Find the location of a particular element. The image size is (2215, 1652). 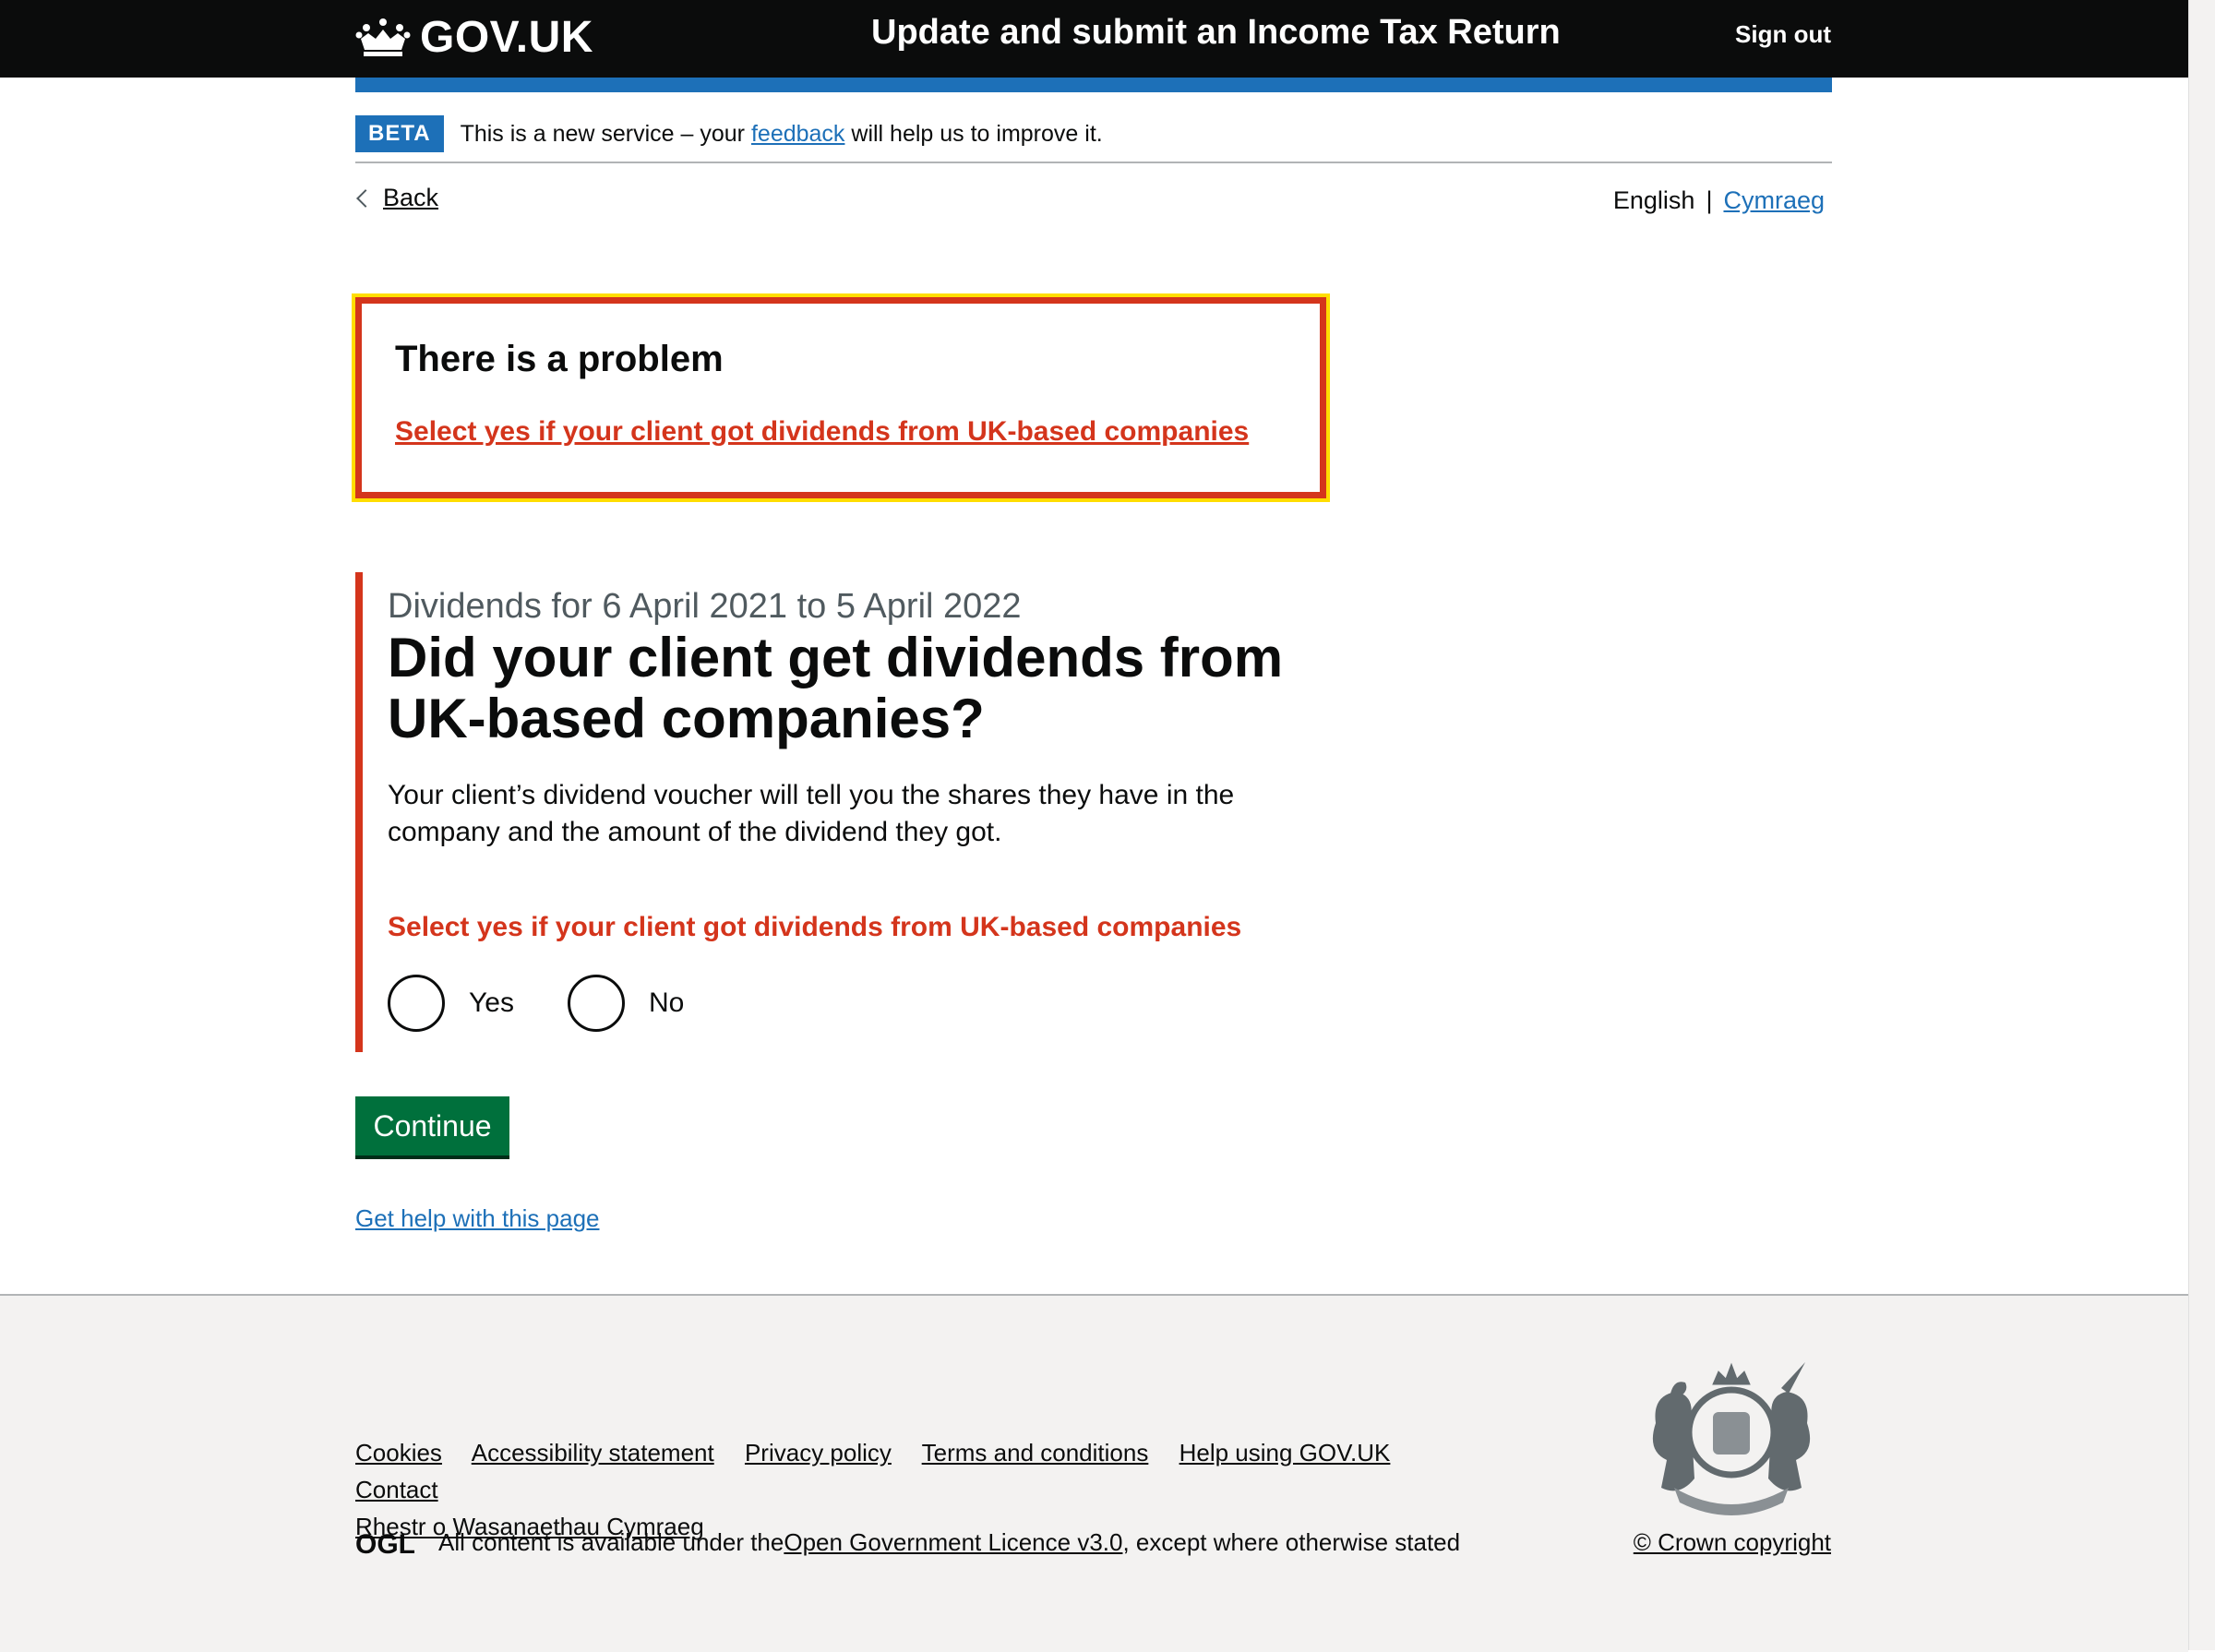

footer-link-contact: Contact is located at coordinates (397, 1489).